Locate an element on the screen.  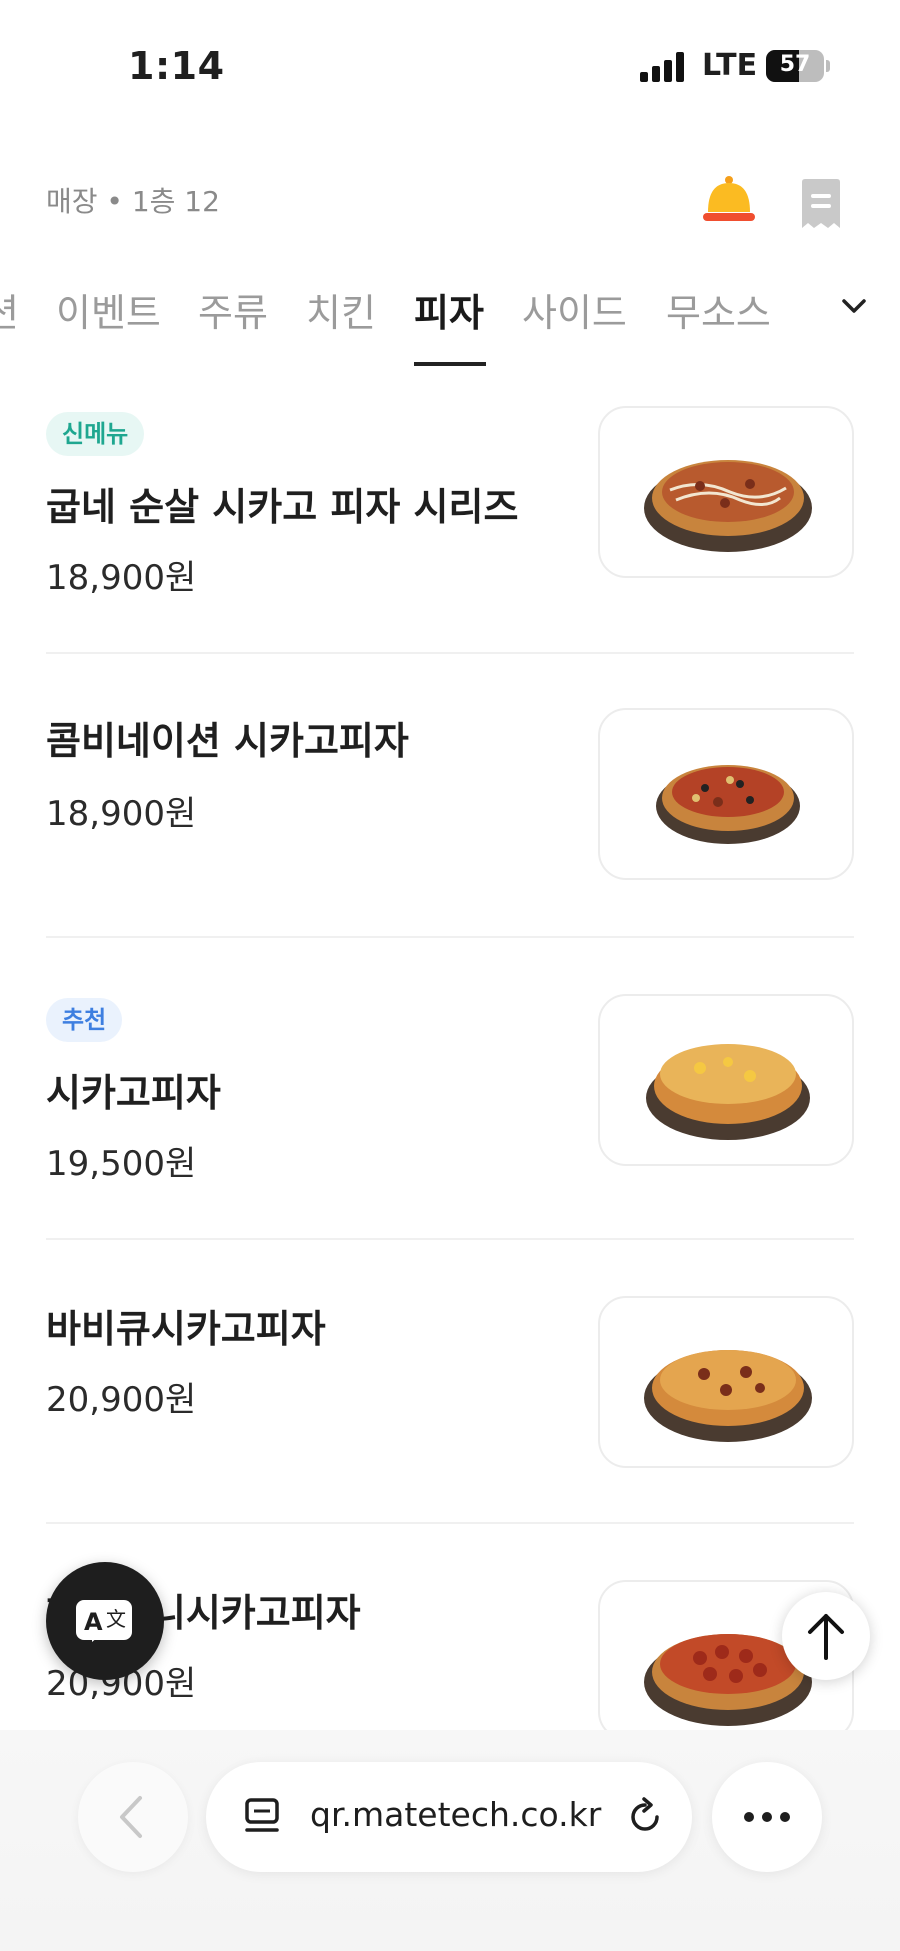
tab-pizza: 피자 is located at coordinates (449, 309).